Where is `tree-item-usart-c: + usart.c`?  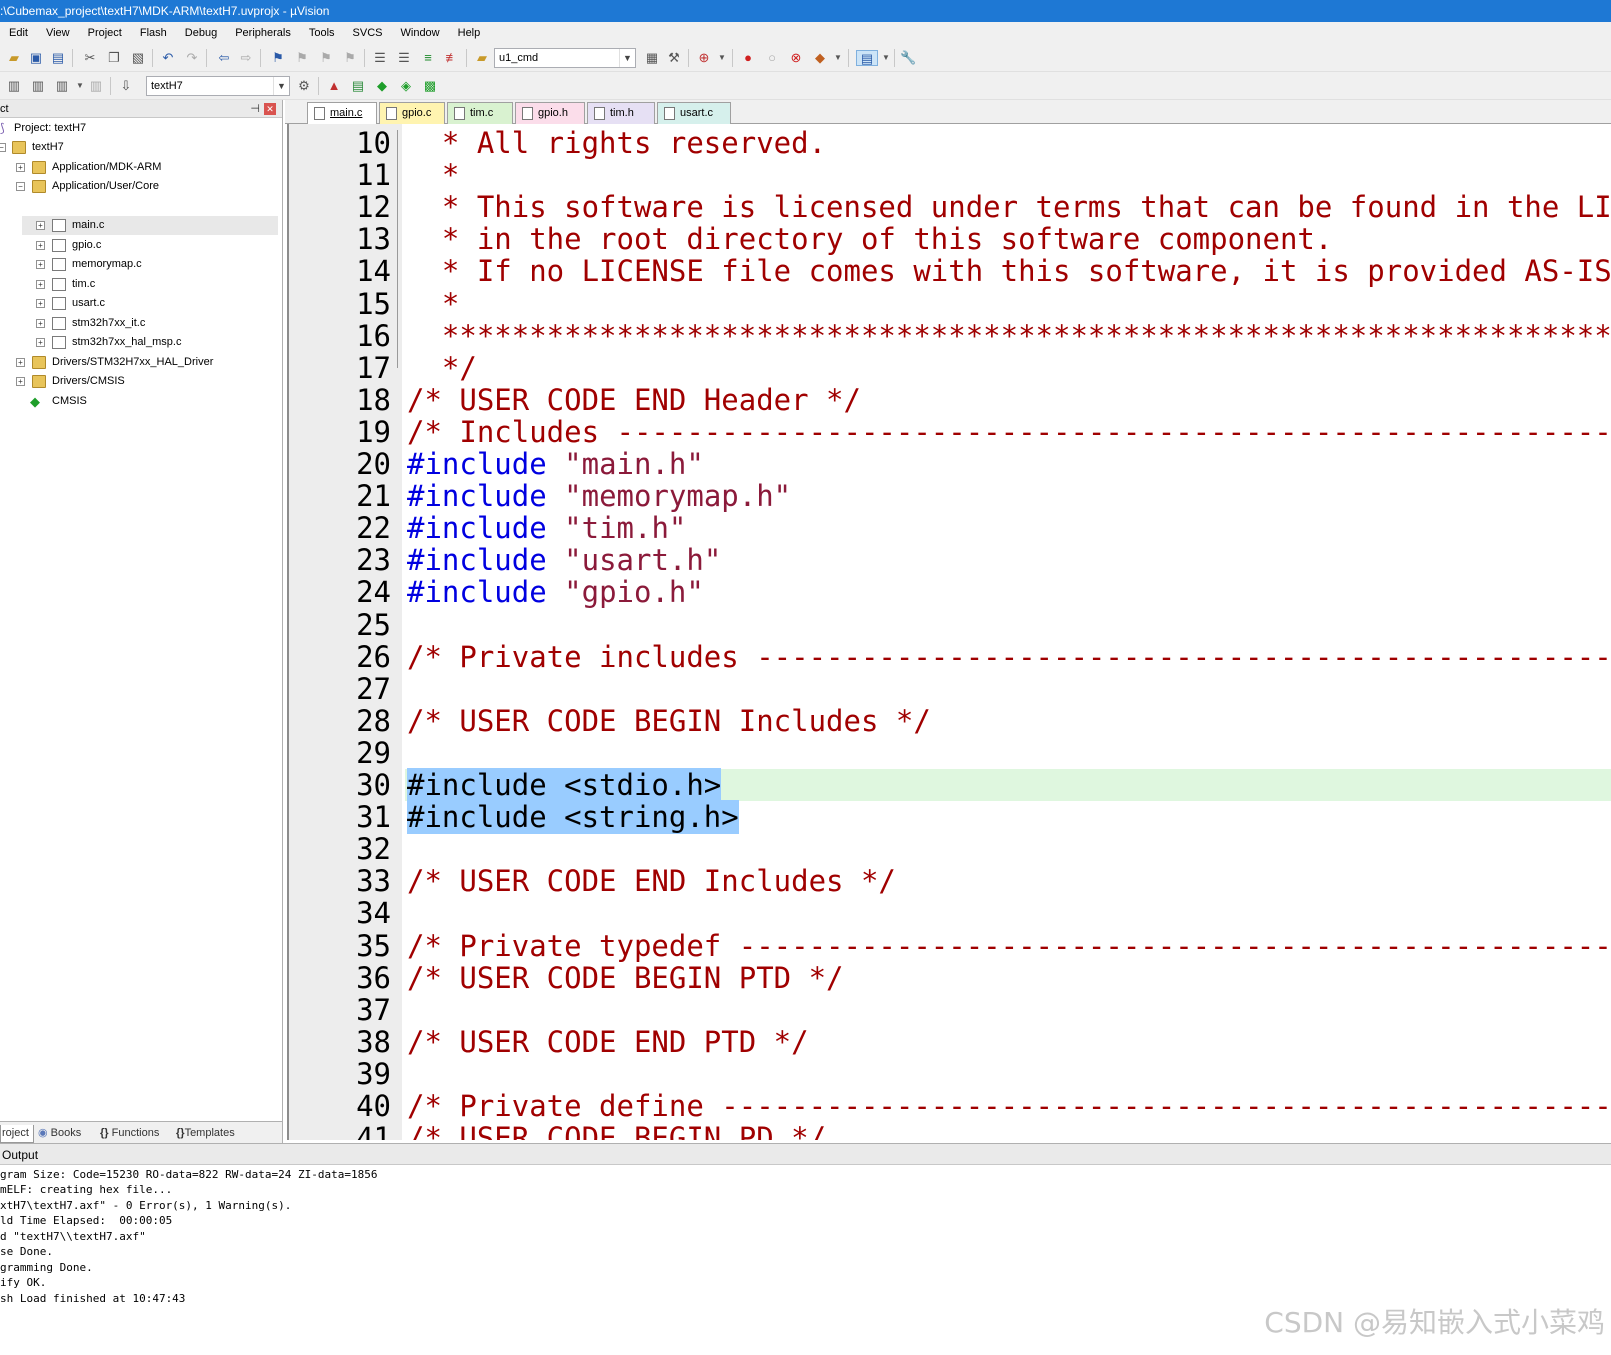 tree-item-usart-c: + usart.c is located at coordinates (150, 303).